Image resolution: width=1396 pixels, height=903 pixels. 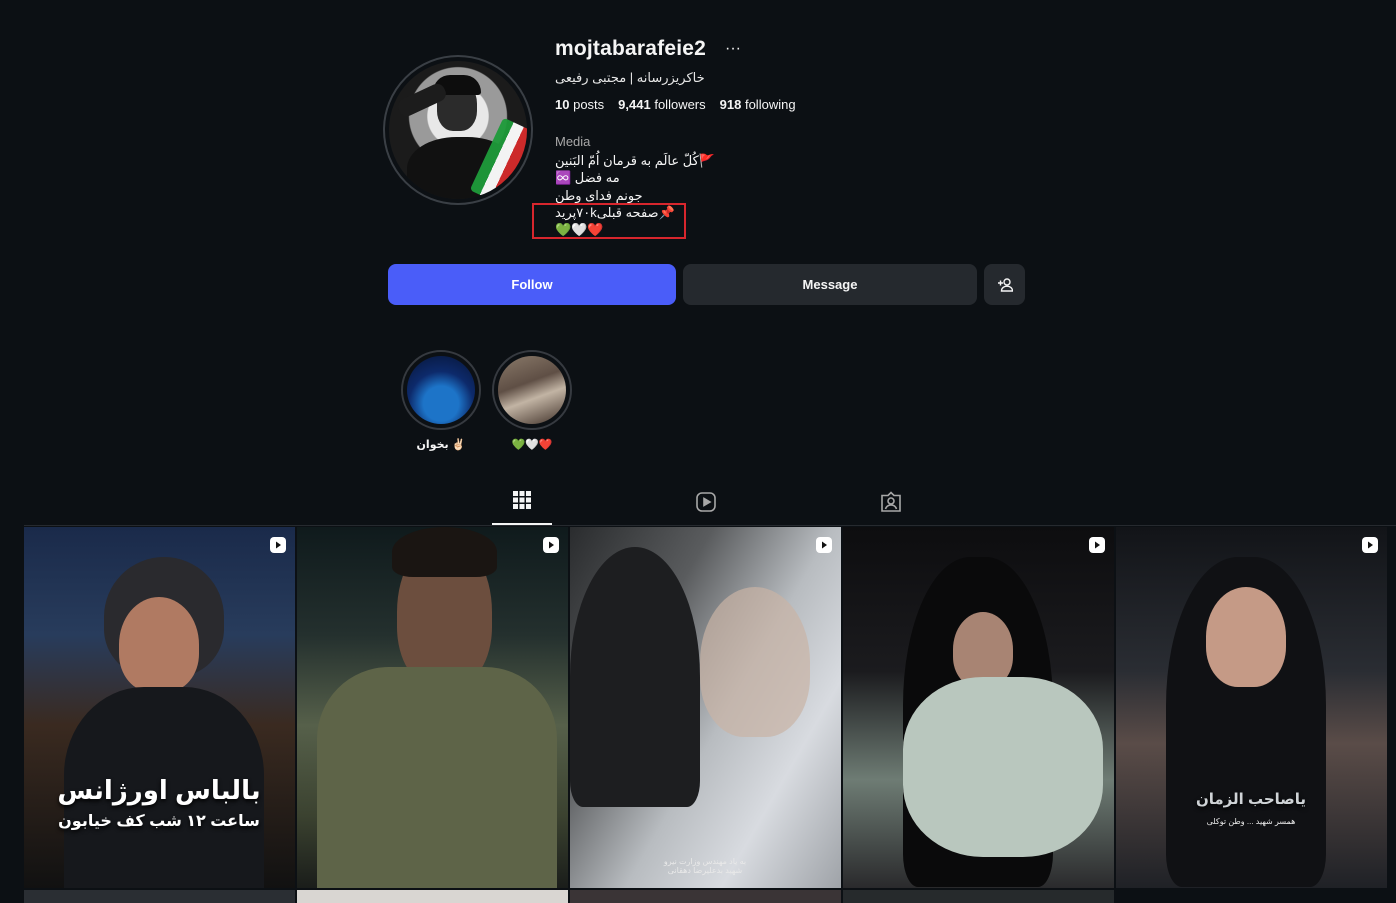 What do you see at coordinates (635, 677) in the screenshot?
I see `thumbnail-figure` at bounding box center [635, 677].